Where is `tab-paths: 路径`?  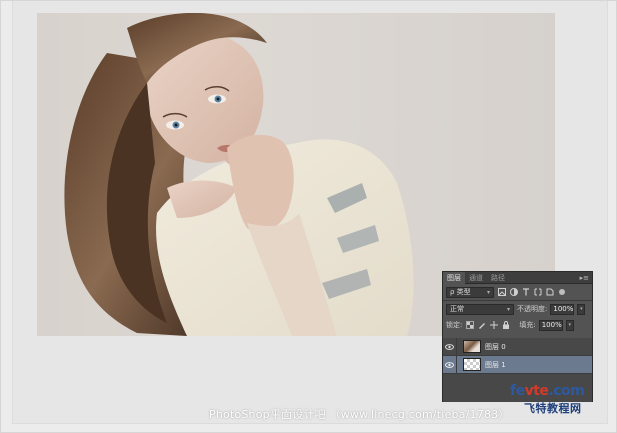 tab-paths: 路径 is located at coordinates (498, 278).